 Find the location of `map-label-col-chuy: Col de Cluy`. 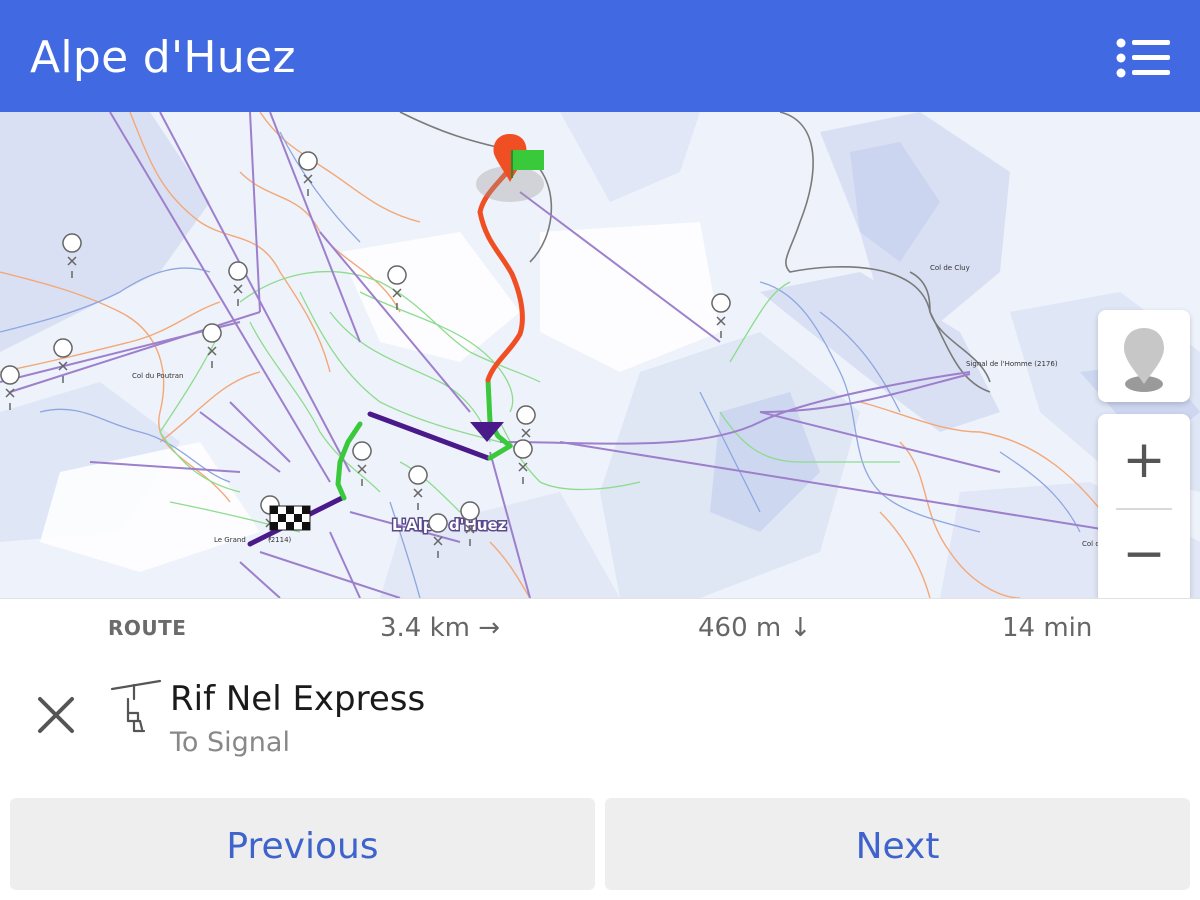

map-label-col-chuy: Col de Cluy is located at coordinates (950, 268).